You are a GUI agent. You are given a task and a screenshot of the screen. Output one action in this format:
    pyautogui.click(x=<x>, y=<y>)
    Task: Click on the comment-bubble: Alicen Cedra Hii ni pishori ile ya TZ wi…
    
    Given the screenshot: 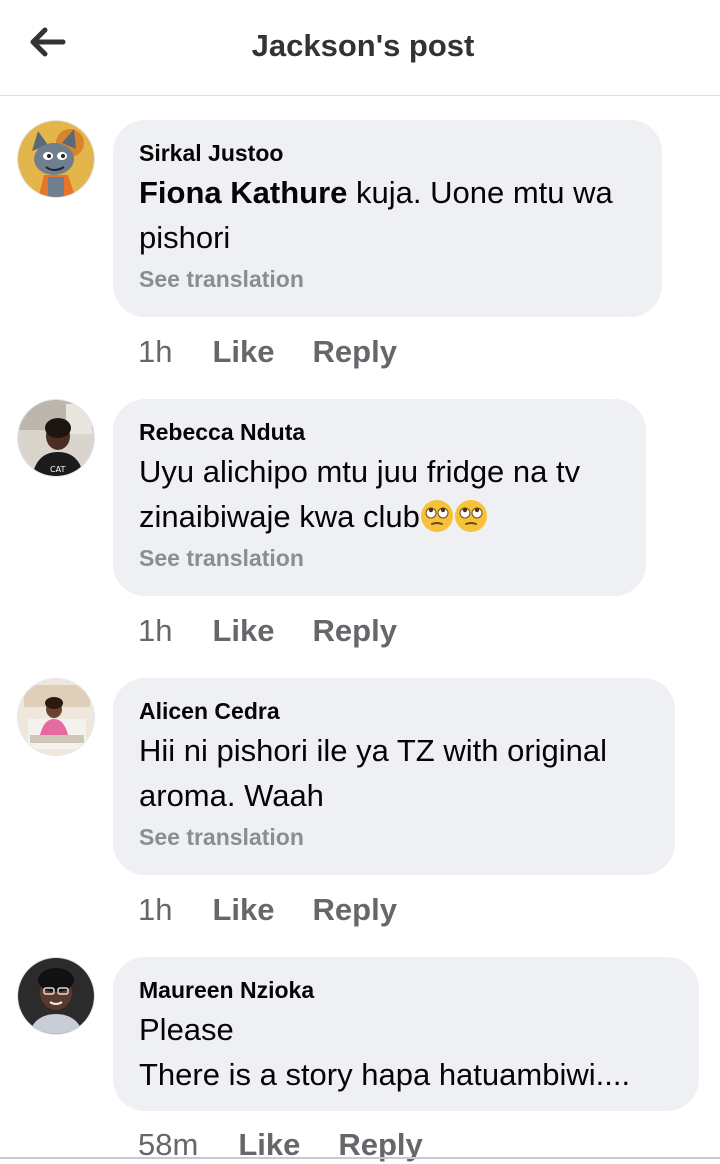 What is the action you would take?
    pyautogui.click(x=394, y=776)
    